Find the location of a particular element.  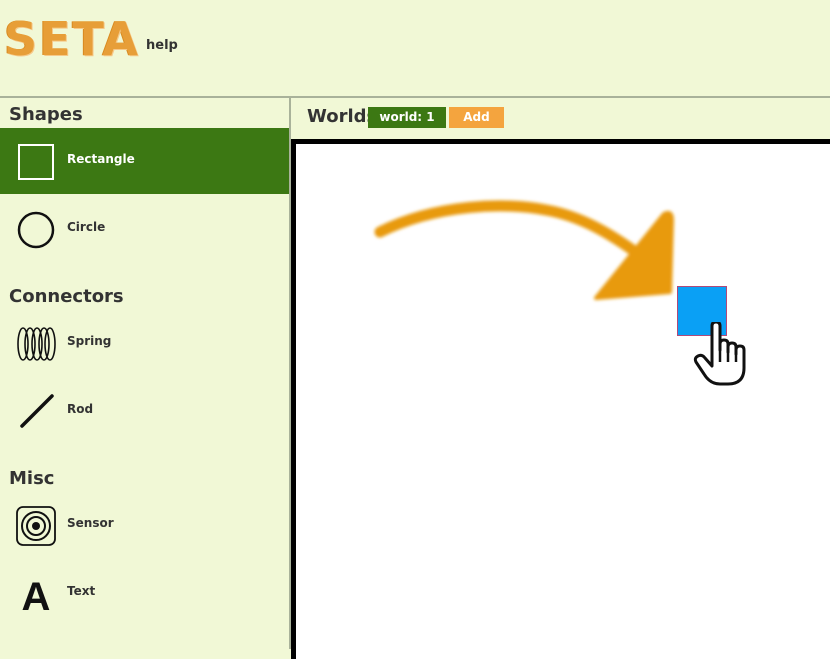

worlds-bar: Worlds world: 1 Add is located at coordinates (560, 118).